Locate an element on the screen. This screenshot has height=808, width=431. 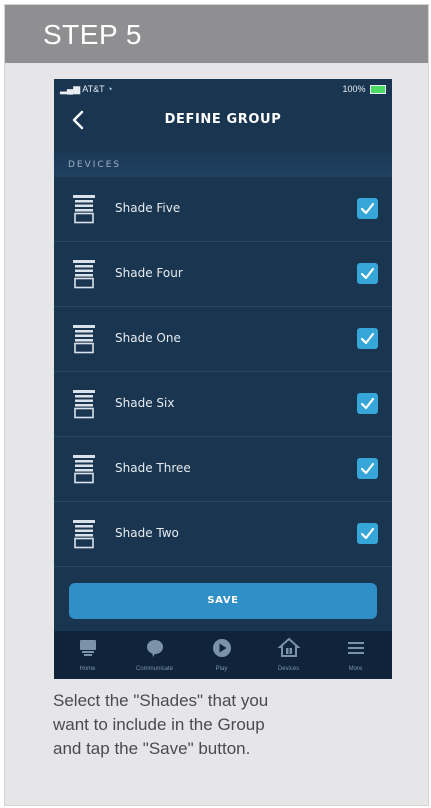
device-row: Shade One is located at coordinates (223, 339).